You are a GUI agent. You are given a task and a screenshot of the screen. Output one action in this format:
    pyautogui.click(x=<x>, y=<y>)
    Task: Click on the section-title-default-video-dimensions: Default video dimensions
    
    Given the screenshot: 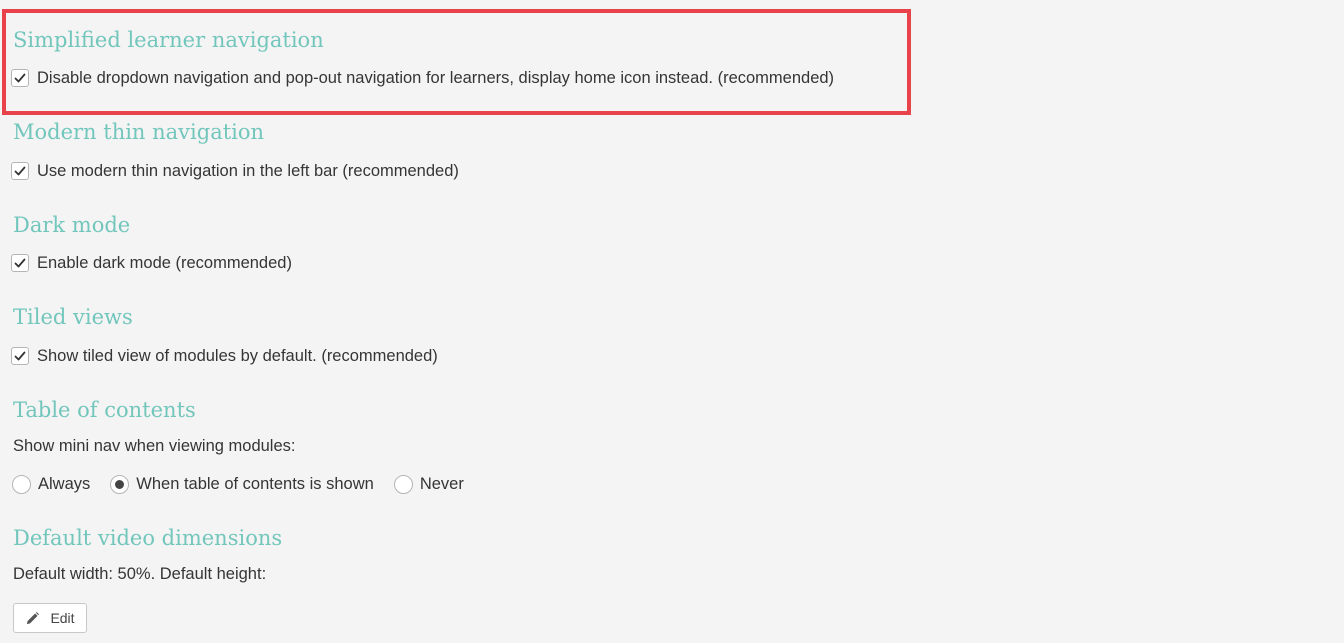 What is the action you would take?
    pyautogui.click(x=148, y=538)
    